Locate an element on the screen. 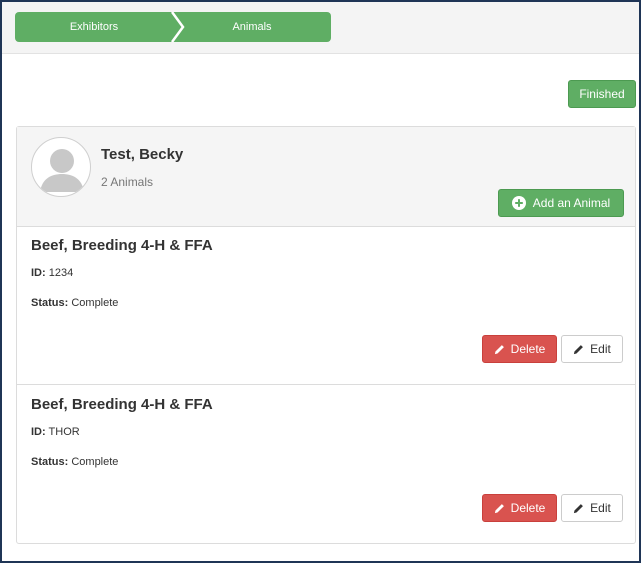  add-animal-button: Add an Animal is located at coordinates (561, 203).